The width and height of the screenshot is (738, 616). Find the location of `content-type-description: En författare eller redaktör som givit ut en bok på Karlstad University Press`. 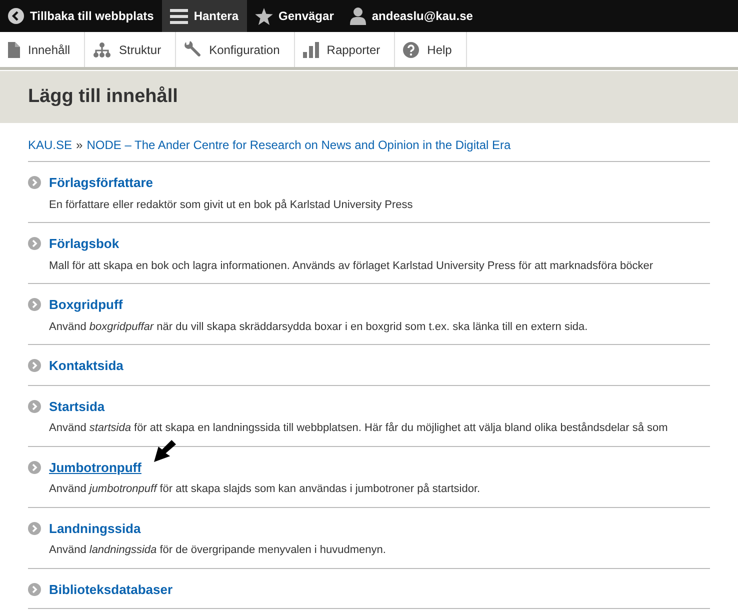

content-type-description: En författare eller redaktör som givit ut en bok på Karlstad University Press is located at coordinates (231, 205).